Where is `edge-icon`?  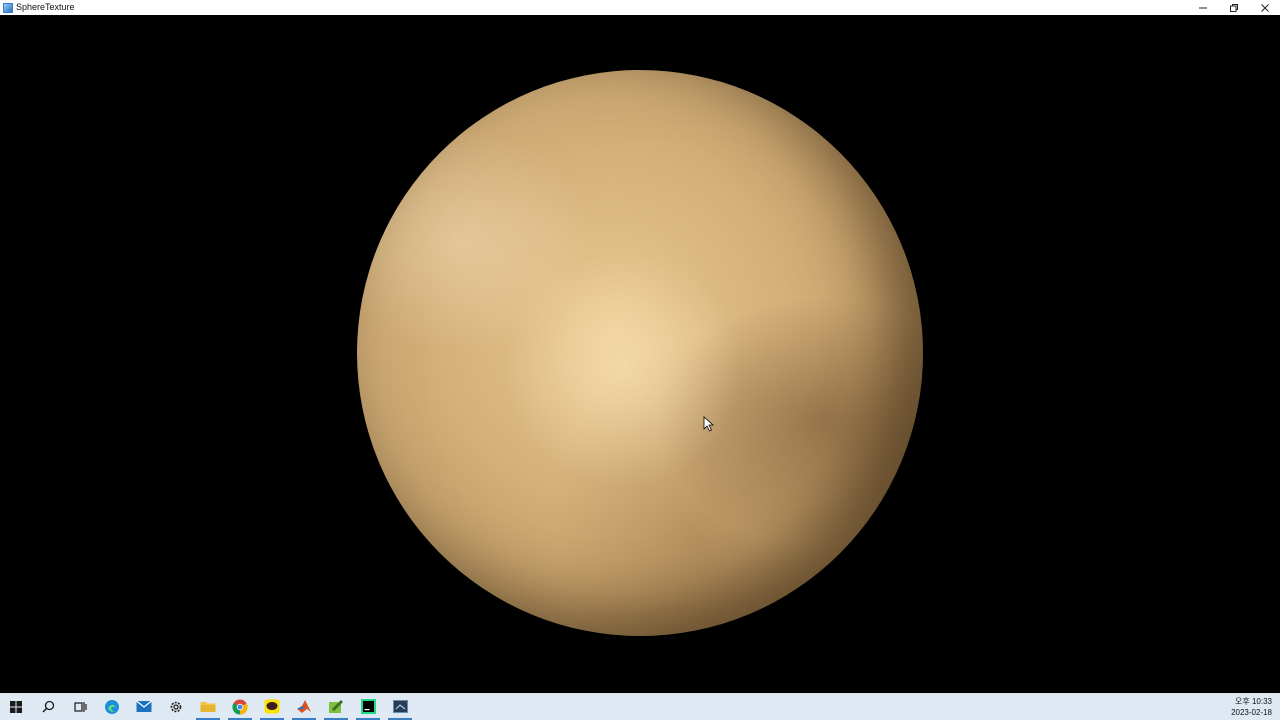
edge-icon is located at coordinates (112, 706).